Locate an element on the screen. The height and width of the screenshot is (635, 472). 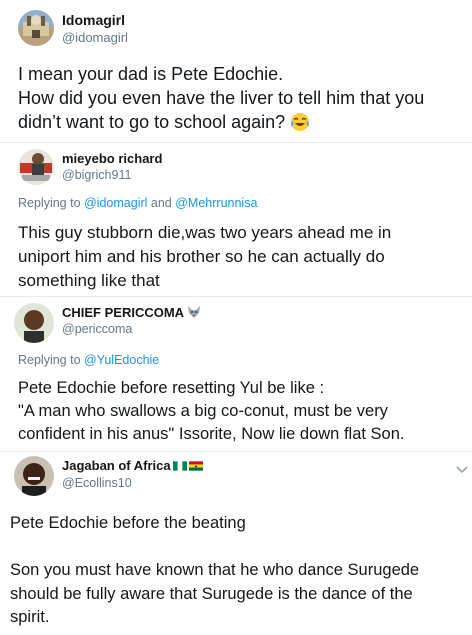
display-name: CHIEF PERICCOMA is located at coordinates (131, 313).